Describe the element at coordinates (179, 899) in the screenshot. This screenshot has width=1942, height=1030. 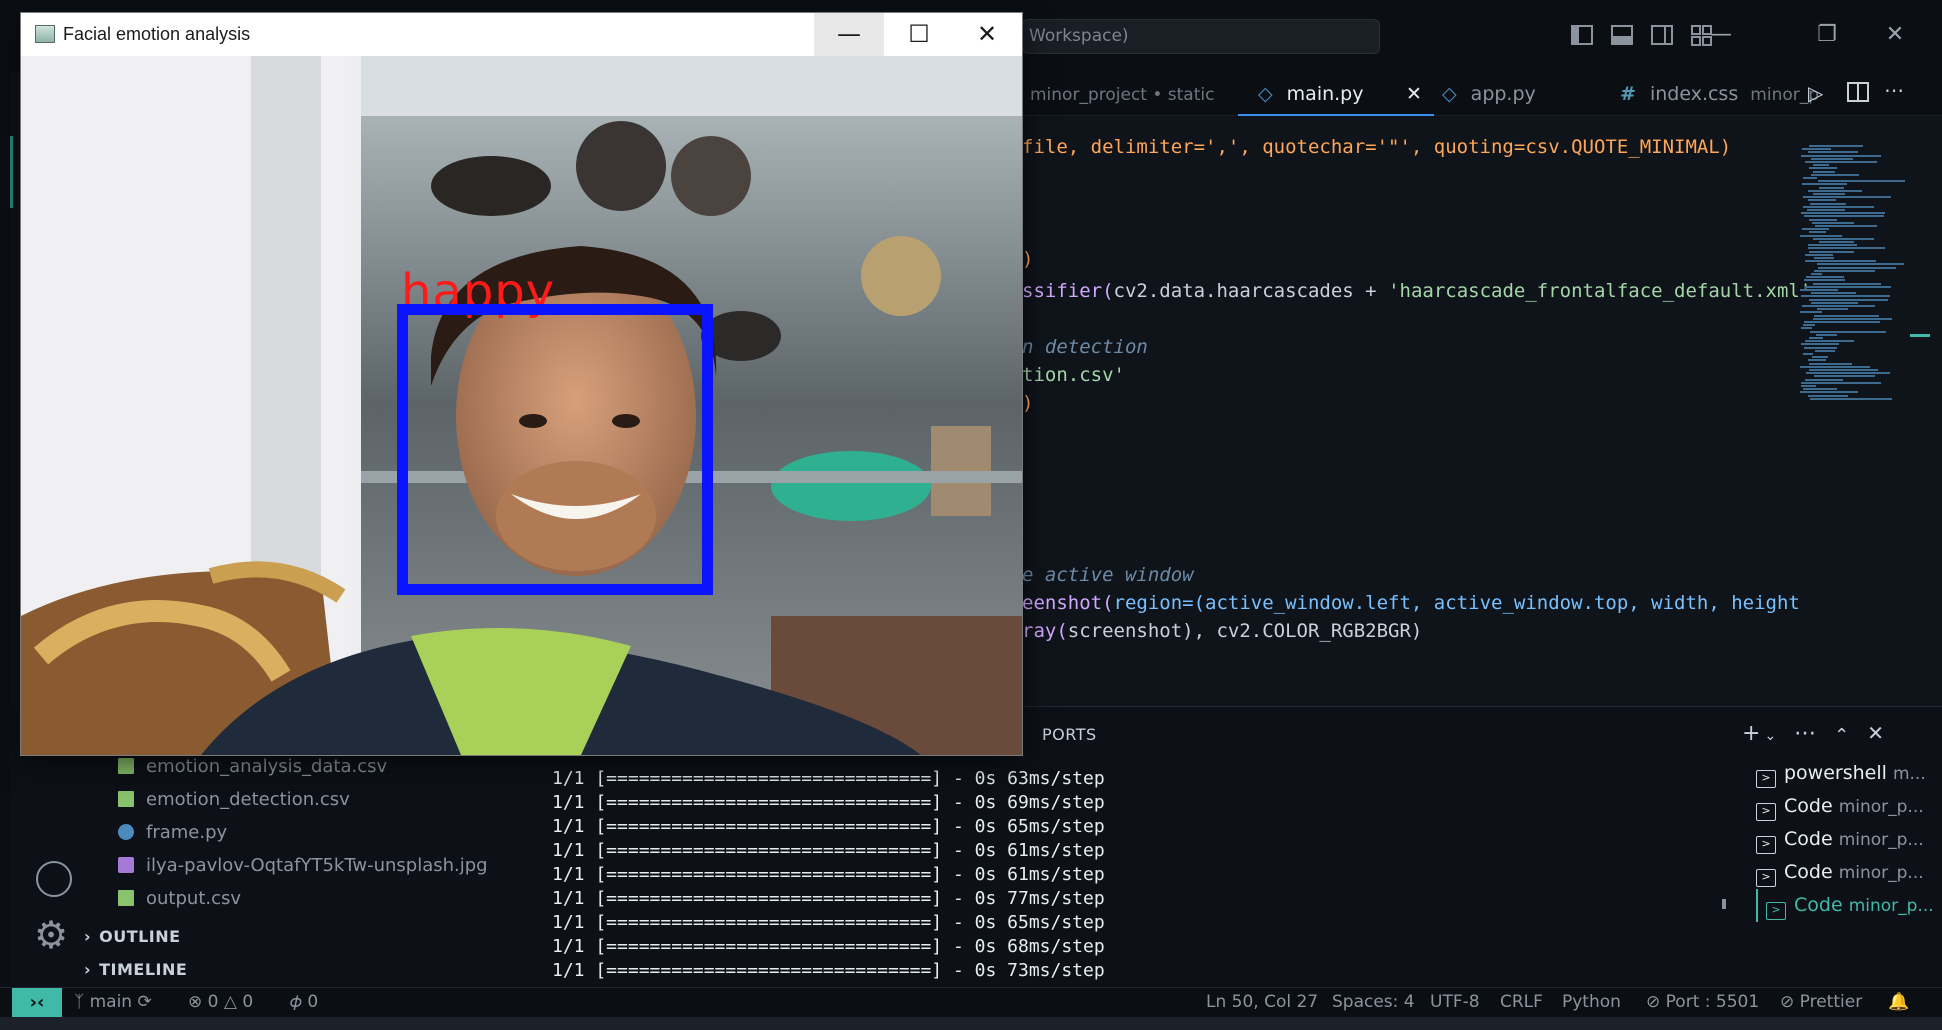
I see `file-item: output.csv` at that location.